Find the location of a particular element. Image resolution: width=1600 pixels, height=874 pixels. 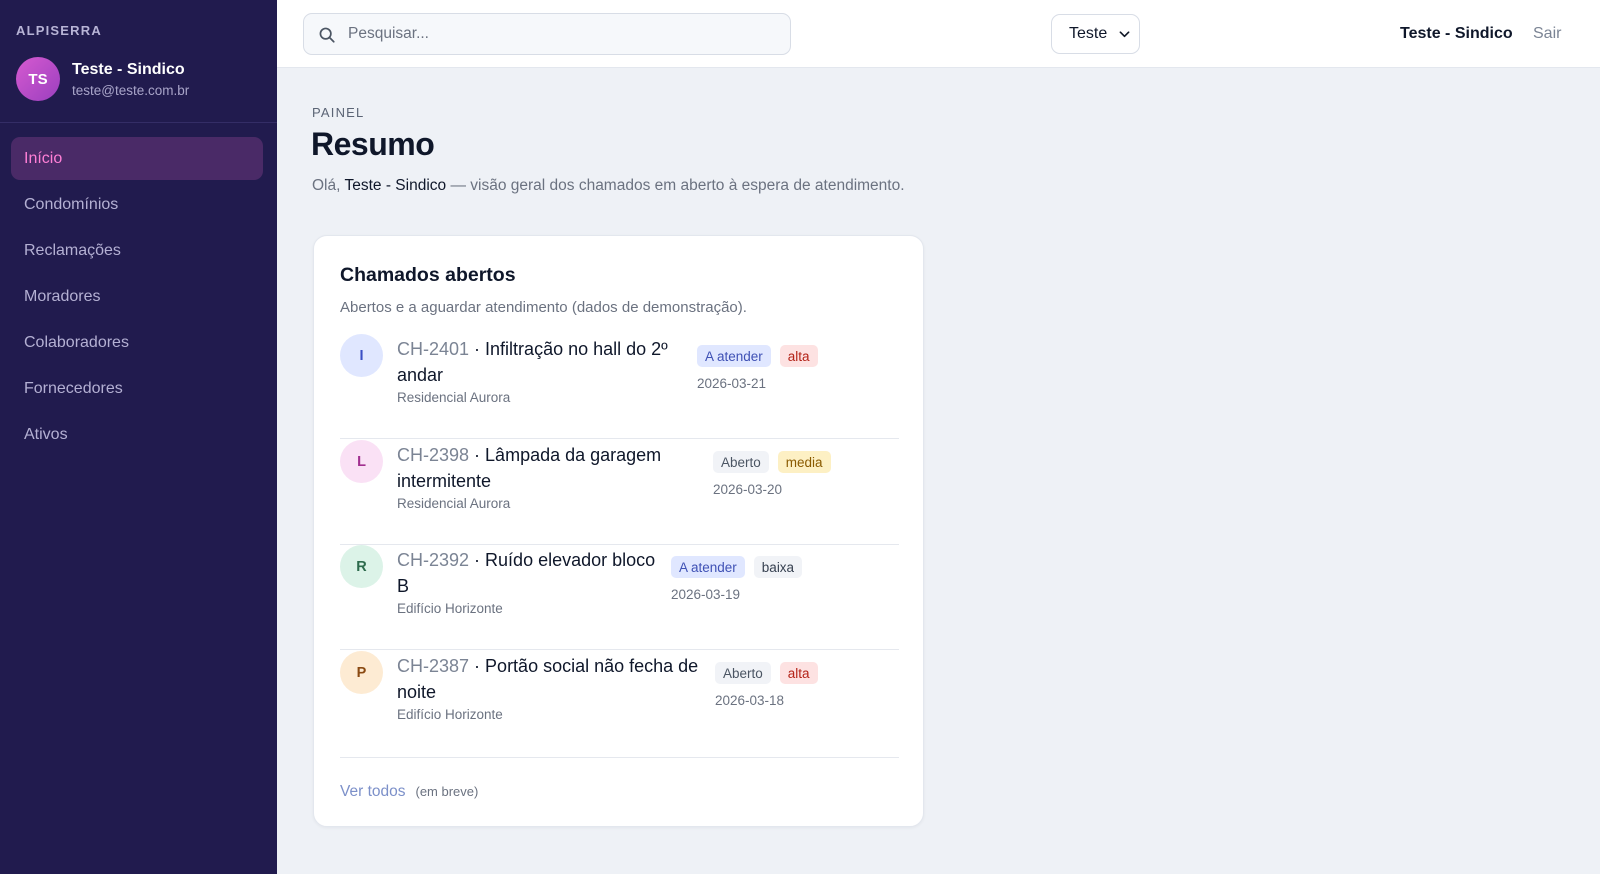

page-title: Resumo is located at coordinates (373, 144).